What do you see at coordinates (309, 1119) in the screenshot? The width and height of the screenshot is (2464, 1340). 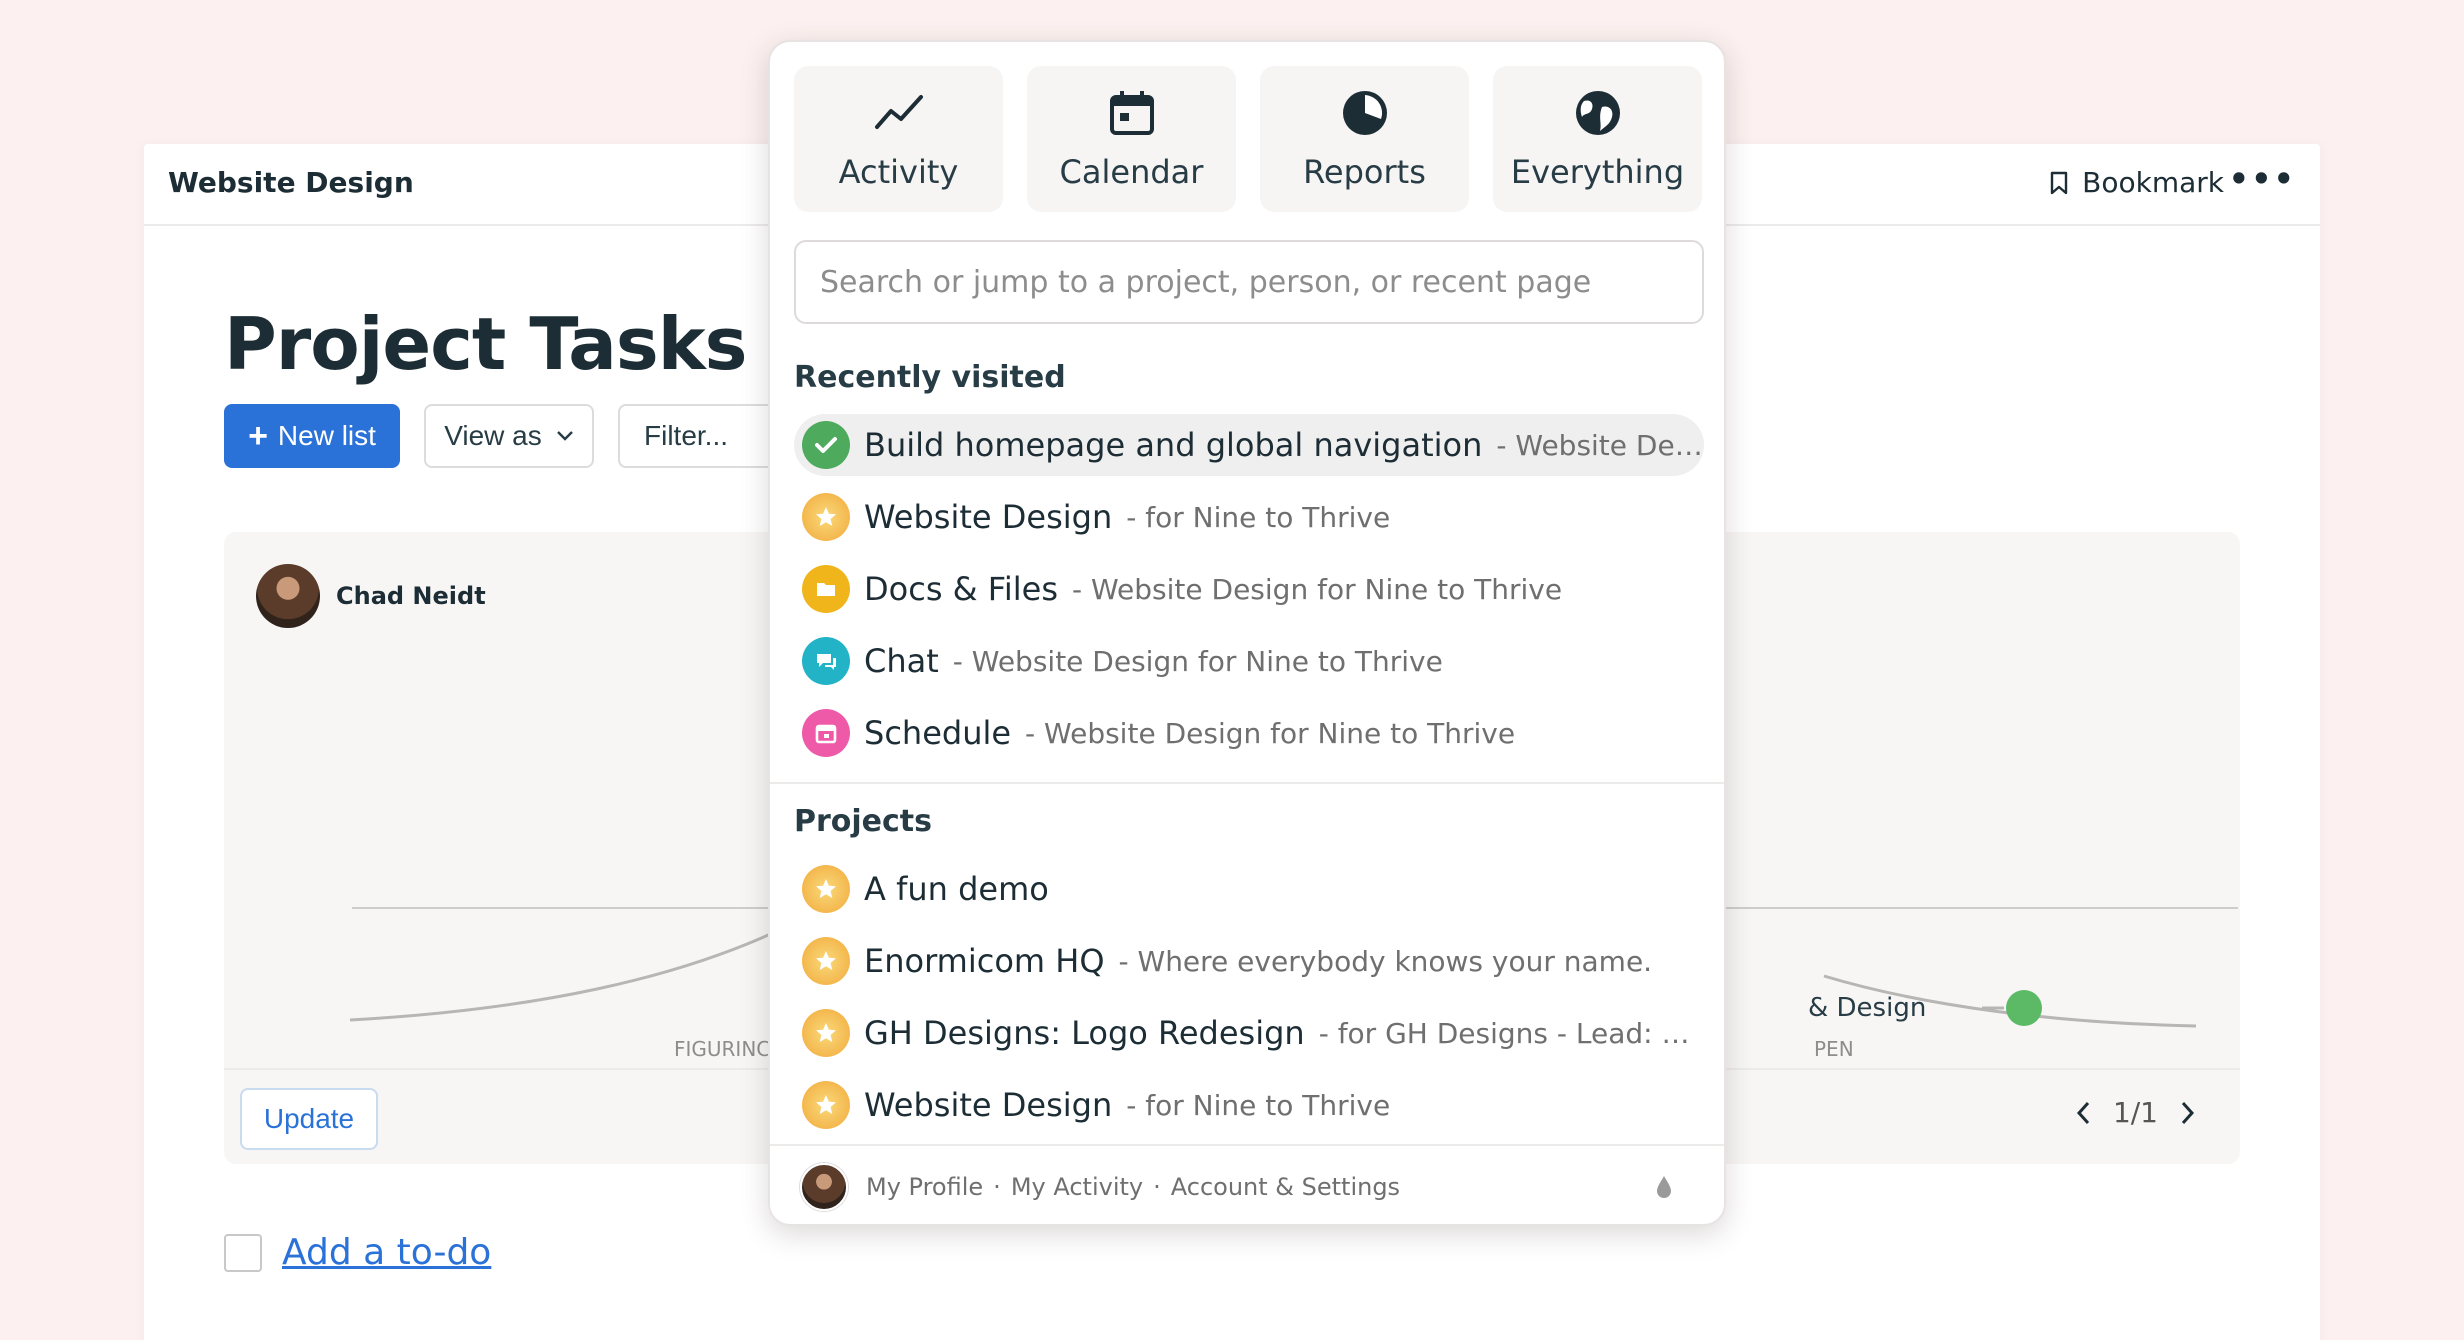 I see `update-button: Update` at bounding box center [309, 1119].